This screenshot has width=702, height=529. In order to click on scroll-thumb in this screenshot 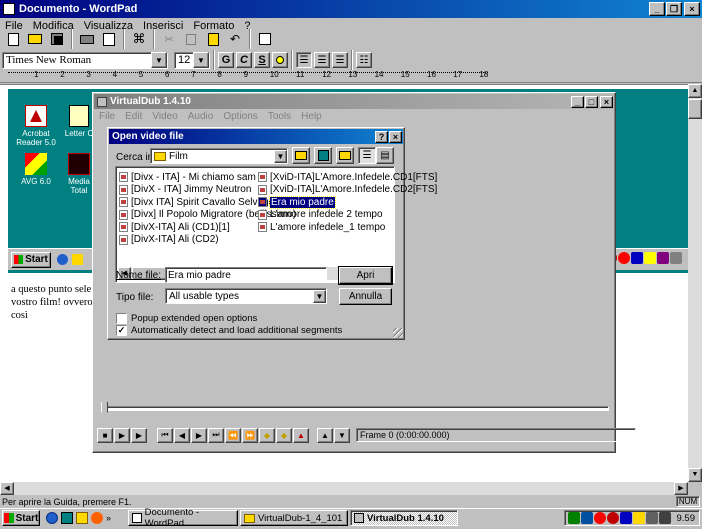, I will do `click(695, 109)`.